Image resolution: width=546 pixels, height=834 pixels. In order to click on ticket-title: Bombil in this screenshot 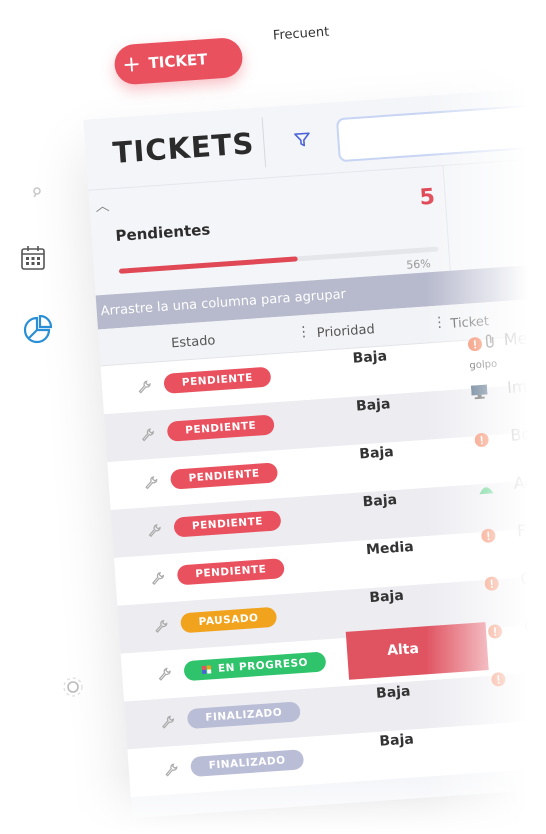, I will do `click(527, 433)`.